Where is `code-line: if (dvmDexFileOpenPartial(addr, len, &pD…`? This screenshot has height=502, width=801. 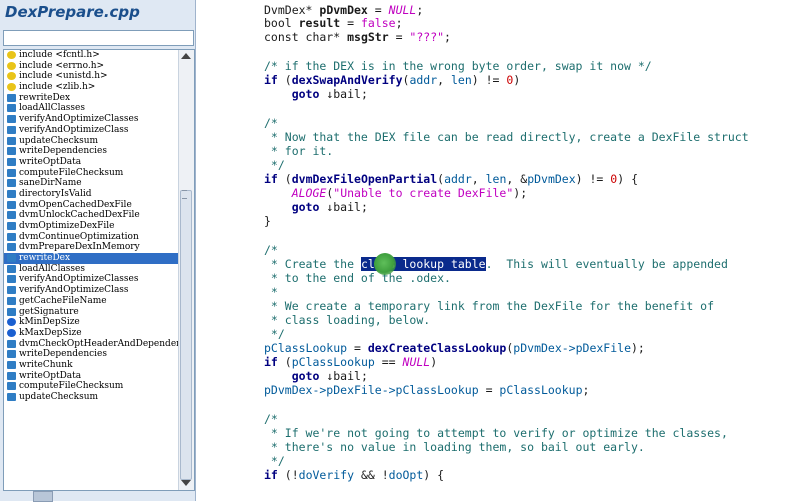
code-line: if (dvmDexFileOpenPartial(addr, len, &pD… is located at coordinates (451, 179).